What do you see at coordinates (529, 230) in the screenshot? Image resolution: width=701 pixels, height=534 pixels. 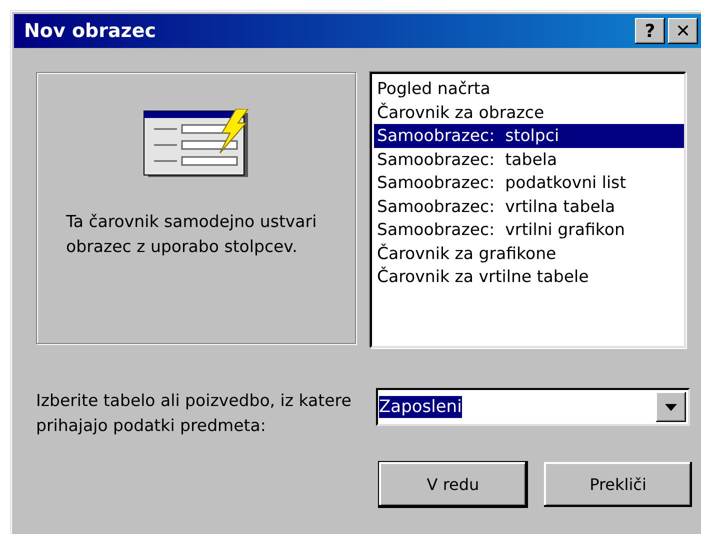 I see `list-item: Samoobrazec: vrtilni grafikon` at bounding box center [529, 230].